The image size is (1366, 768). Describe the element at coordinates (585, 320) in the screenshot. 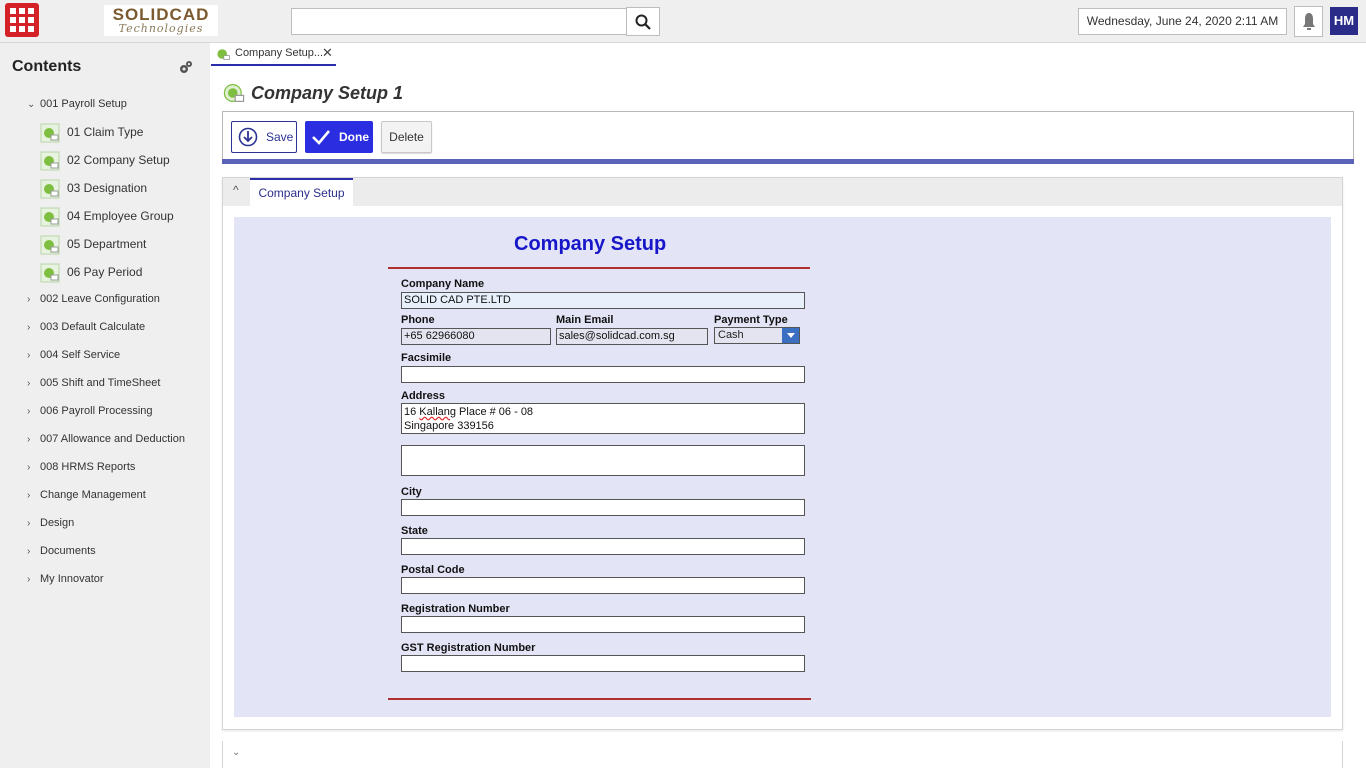

I see `email-label: Main Email` at that location.